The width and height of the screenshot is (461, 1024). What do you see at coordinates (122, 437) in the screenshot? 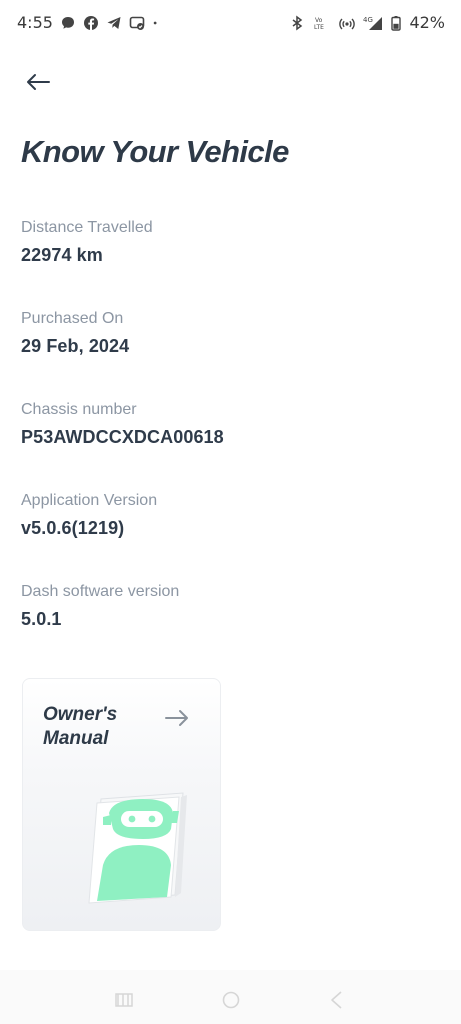
I see `field-value: P53AWDCCXDCA00618` at bounding box center [122, 437].